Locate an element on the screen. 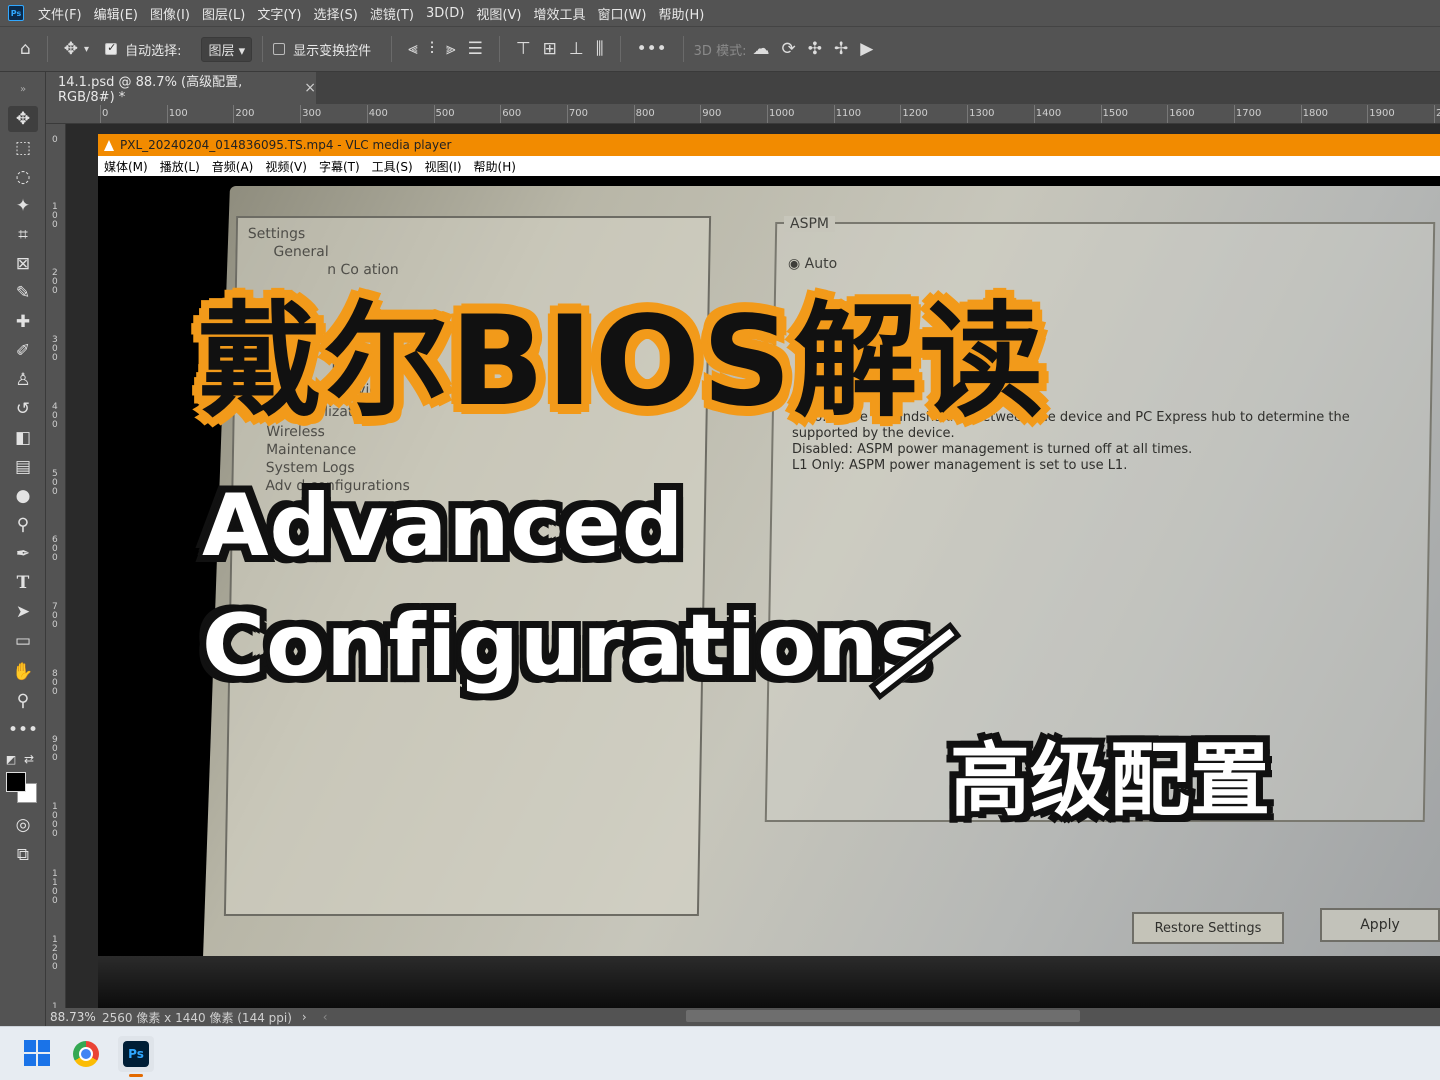 Image resolution: width=1440 pixels, height=1080 pixels. menu-file: 文件(F) is located at coordinates (60, 13).